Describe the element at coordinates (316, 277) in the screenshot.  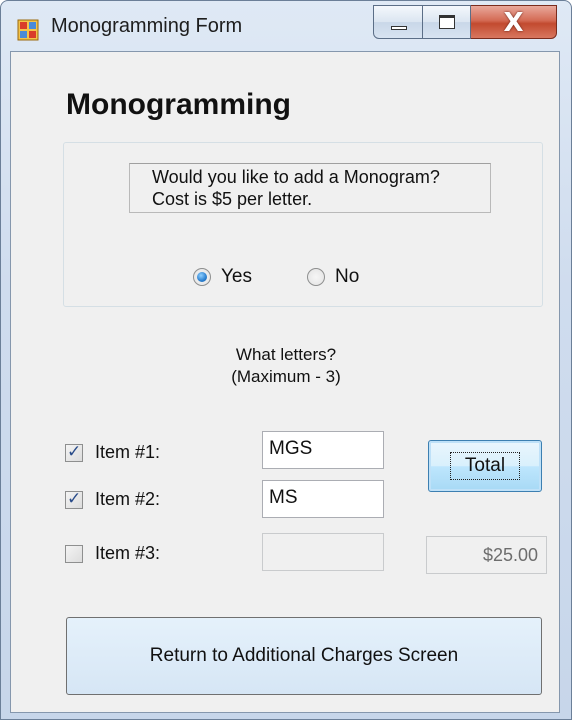
I see `radio-no-dot` at that location.